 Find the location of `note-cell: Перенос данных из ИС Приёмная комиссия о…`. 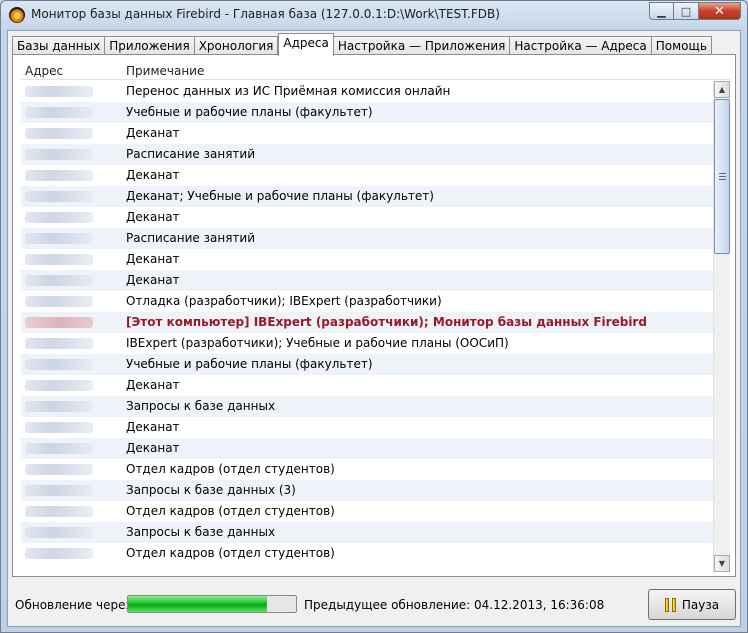

note-cell: Перенос данных из ИС Приёмная комиссия о… is located at coordinates (288, 91).